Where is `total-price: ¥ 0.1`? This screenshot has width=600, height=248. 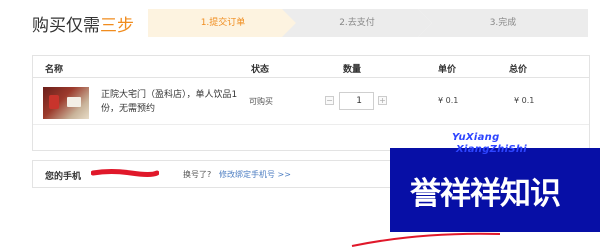
total-price: ¥ 0.1 is located at coordinates (524, 100).